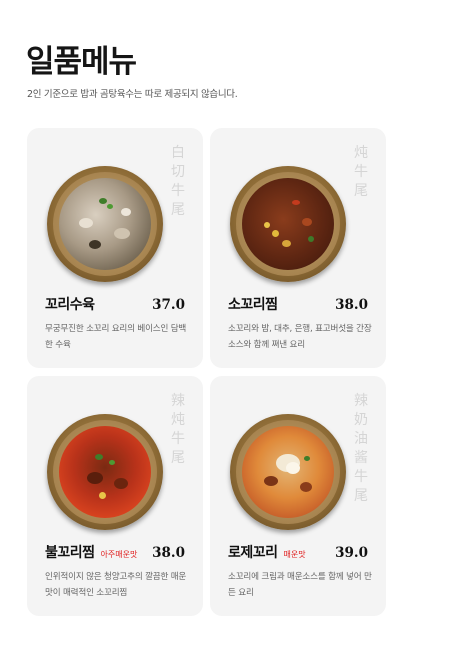 The height and width of the screenshot is (658, 464). What do you see at coordinates (253, 305) in the screenshot?
I see `menu-item-name: 소꼬리찜` at bounding box center [253, 305].